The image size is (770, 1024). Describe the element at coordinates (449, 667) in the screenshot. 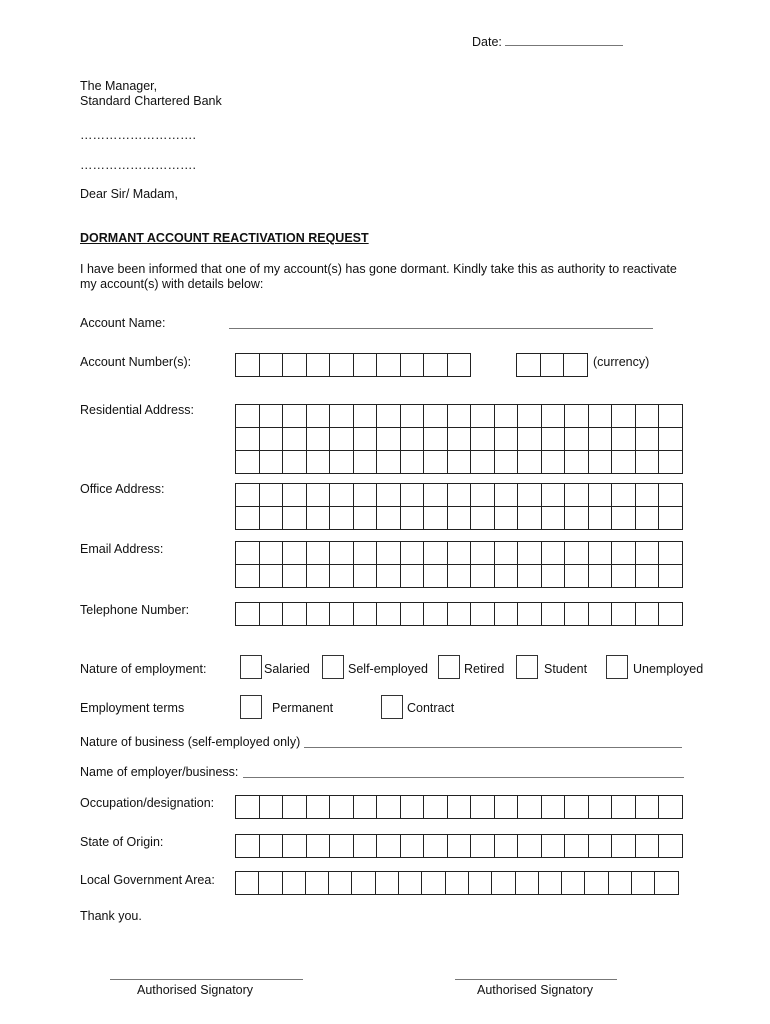

I see `checkbox-retired` at that location.